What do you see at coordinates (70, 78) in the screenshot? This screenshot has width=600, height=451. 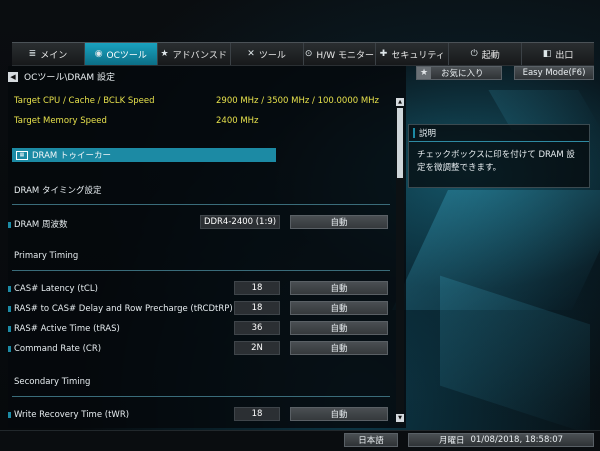 I see `breadcrumb-text: OCツール\DRAM 設定` at bounding box center [70, 78].